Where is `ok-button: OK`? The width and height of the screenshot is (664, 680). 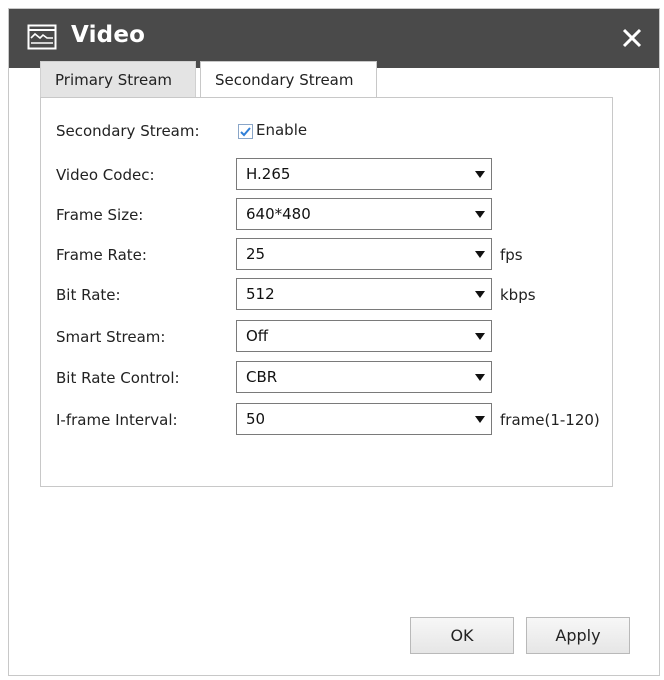
ok-button: OK is located at coordinates (462, 635).